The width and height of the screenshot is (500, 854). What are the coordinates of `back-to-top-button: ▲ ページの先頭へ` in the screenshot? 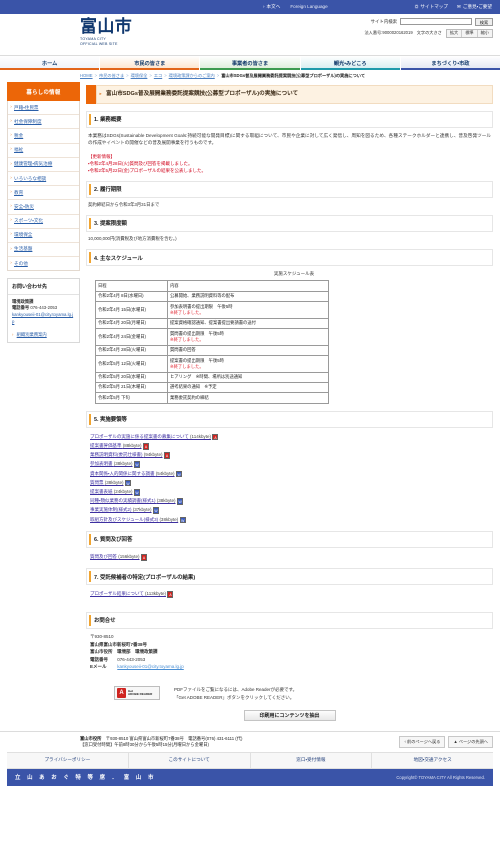 It's located at (470, 741).